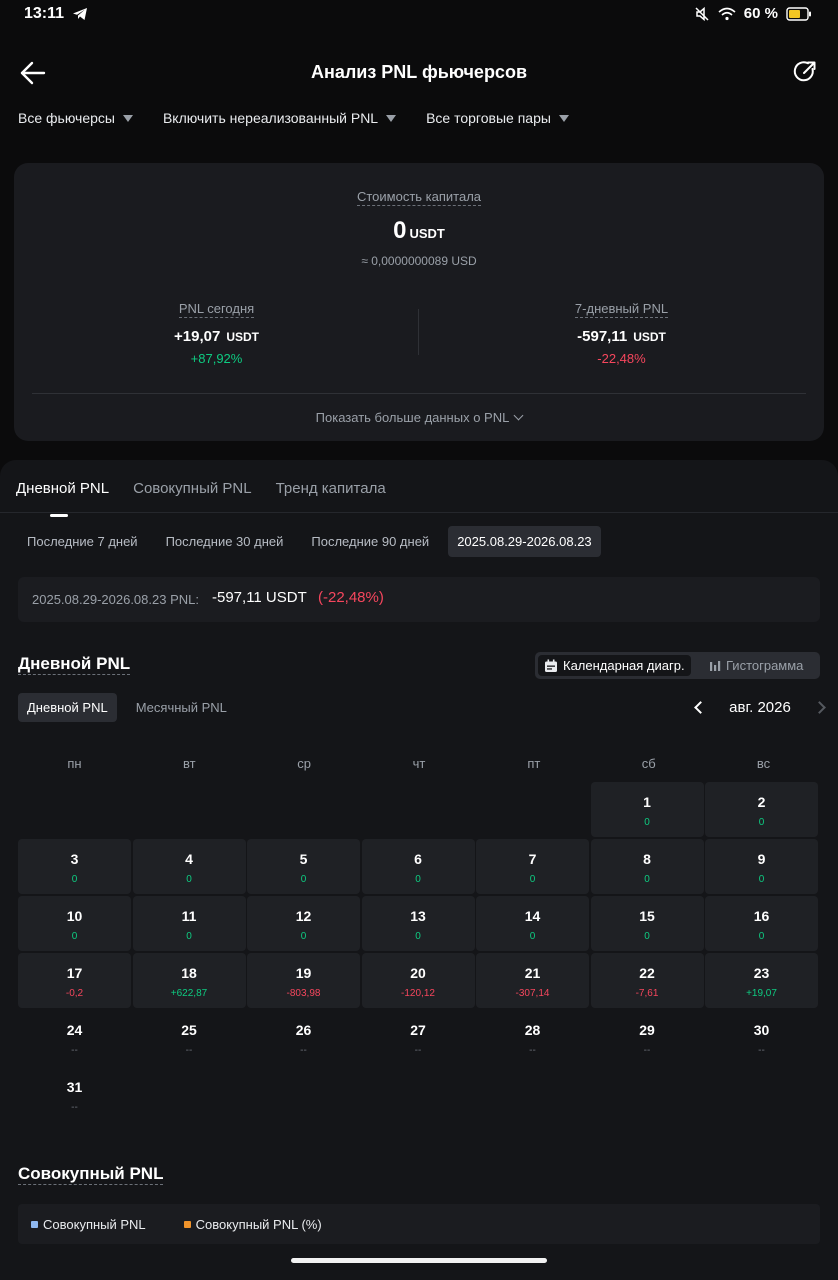 This screenshot has height=1280, width=838. Describe the element at coordinates (67, 707) in the screenshot. I see `subtab-daily: Дневной PNL` at that location.